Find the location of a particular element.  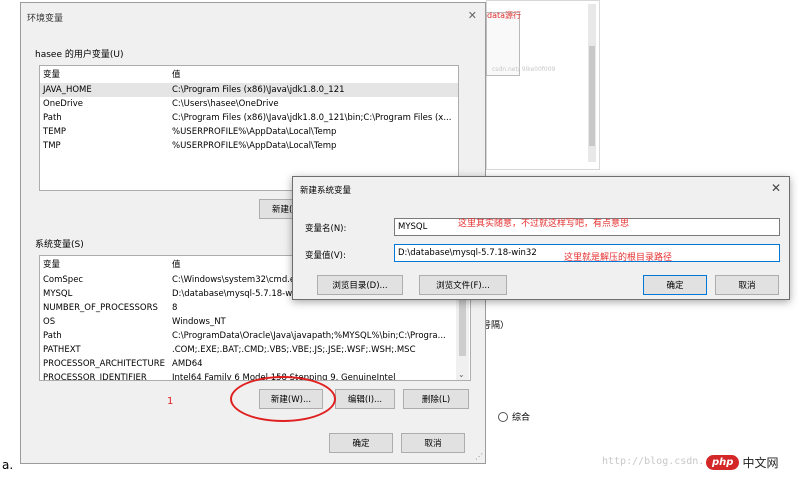

var-name: PATHEXT is located at coordinates (62, 350).